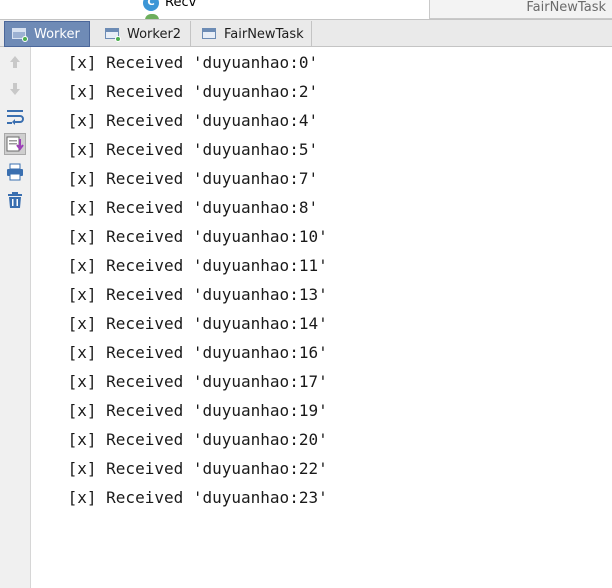 The width and height of the screenshot is (612, 588). I want to click on console-line: [x] Received 'duyuanhao:7', so click(188, 178).